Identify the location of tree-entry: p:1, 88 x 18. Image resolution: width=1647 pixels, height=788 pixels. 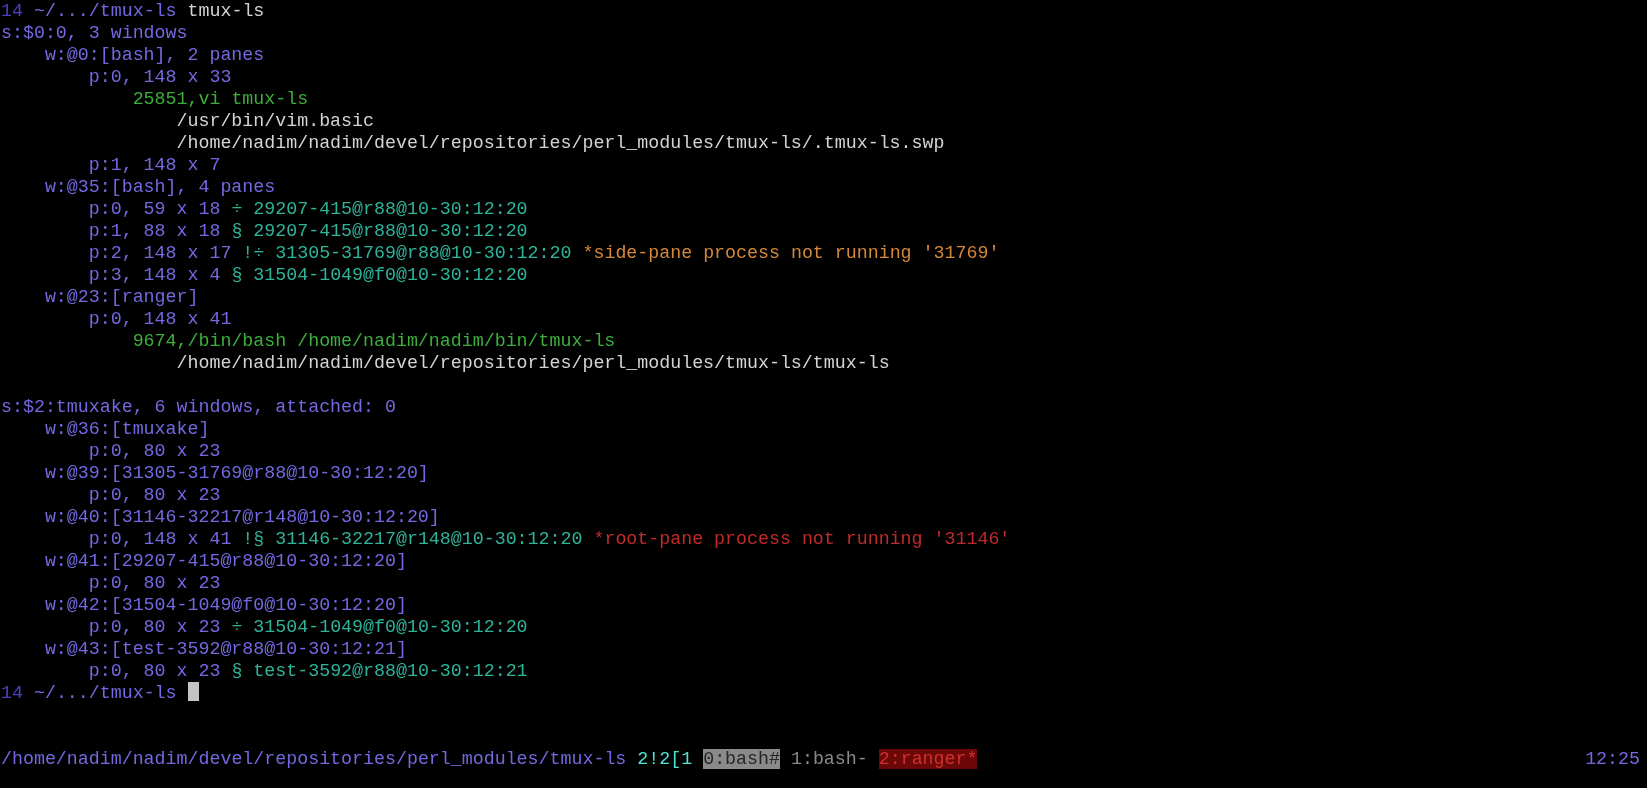
(154, 231).